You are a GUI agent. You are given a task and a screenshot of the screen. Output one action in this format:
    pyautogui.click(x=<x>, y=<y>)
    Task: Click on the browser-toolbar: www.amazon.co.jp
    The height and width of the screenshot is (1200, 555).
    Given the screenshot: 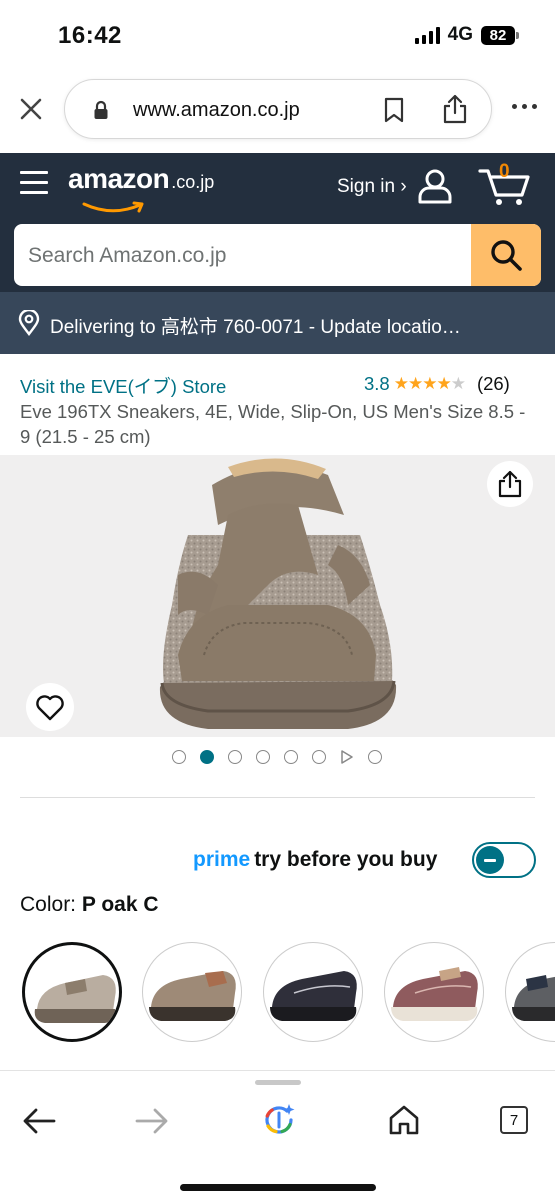 What is the action you would take?
    pyautogui.click(x=277, y=108)
    